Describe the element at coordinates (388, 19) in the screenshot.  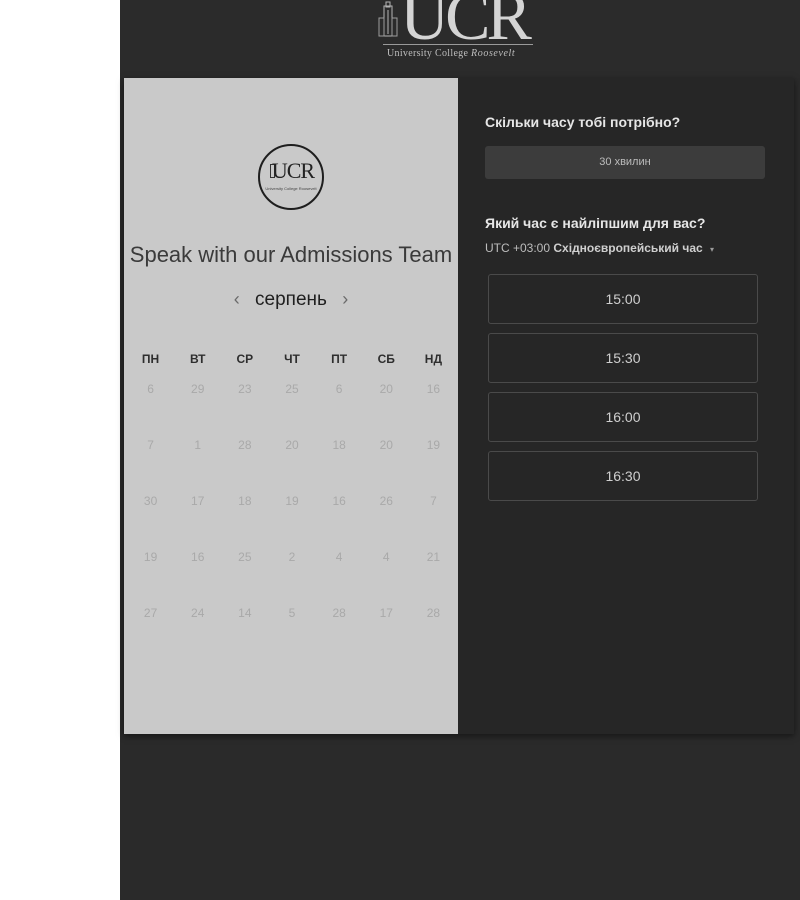
I see `tower-icon` at that location.